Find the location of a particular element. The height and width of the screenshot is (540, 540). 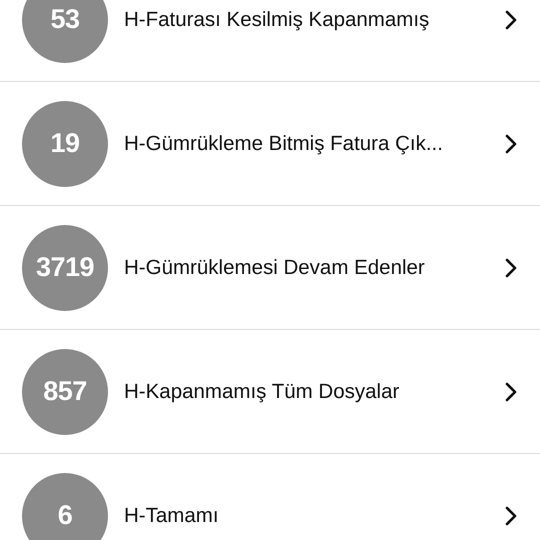

row-label: H-Faturası Kesilmiş Kapanmamış is located at coordinates (277, 20).